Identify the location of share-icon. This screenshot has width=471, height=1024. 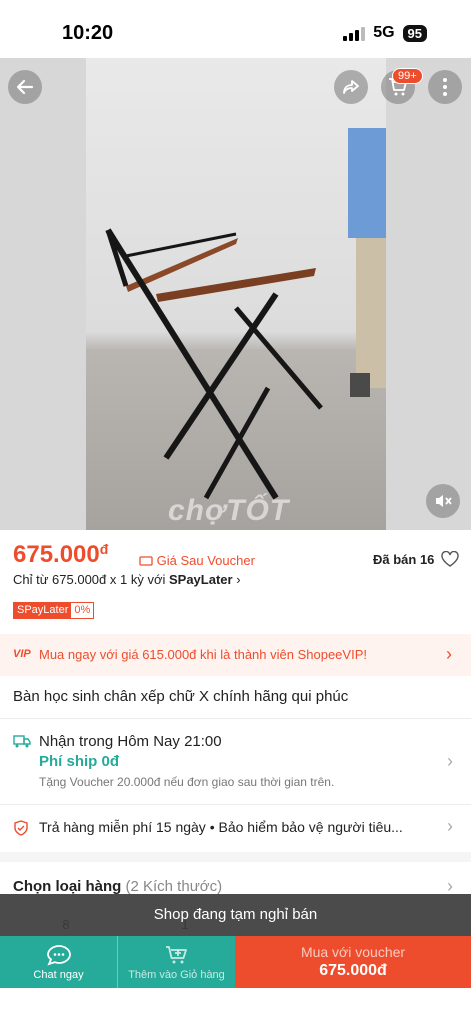
(351, 87).